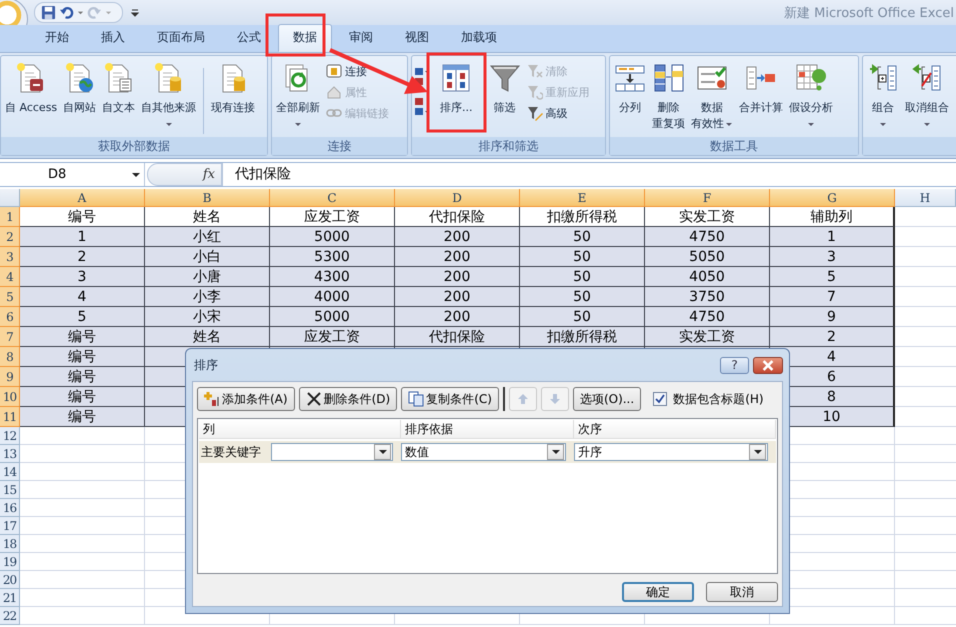 The width and height of the screenshot is (956, 627). I want to click on ribbon-button: 现有连接, so click(233, 89).